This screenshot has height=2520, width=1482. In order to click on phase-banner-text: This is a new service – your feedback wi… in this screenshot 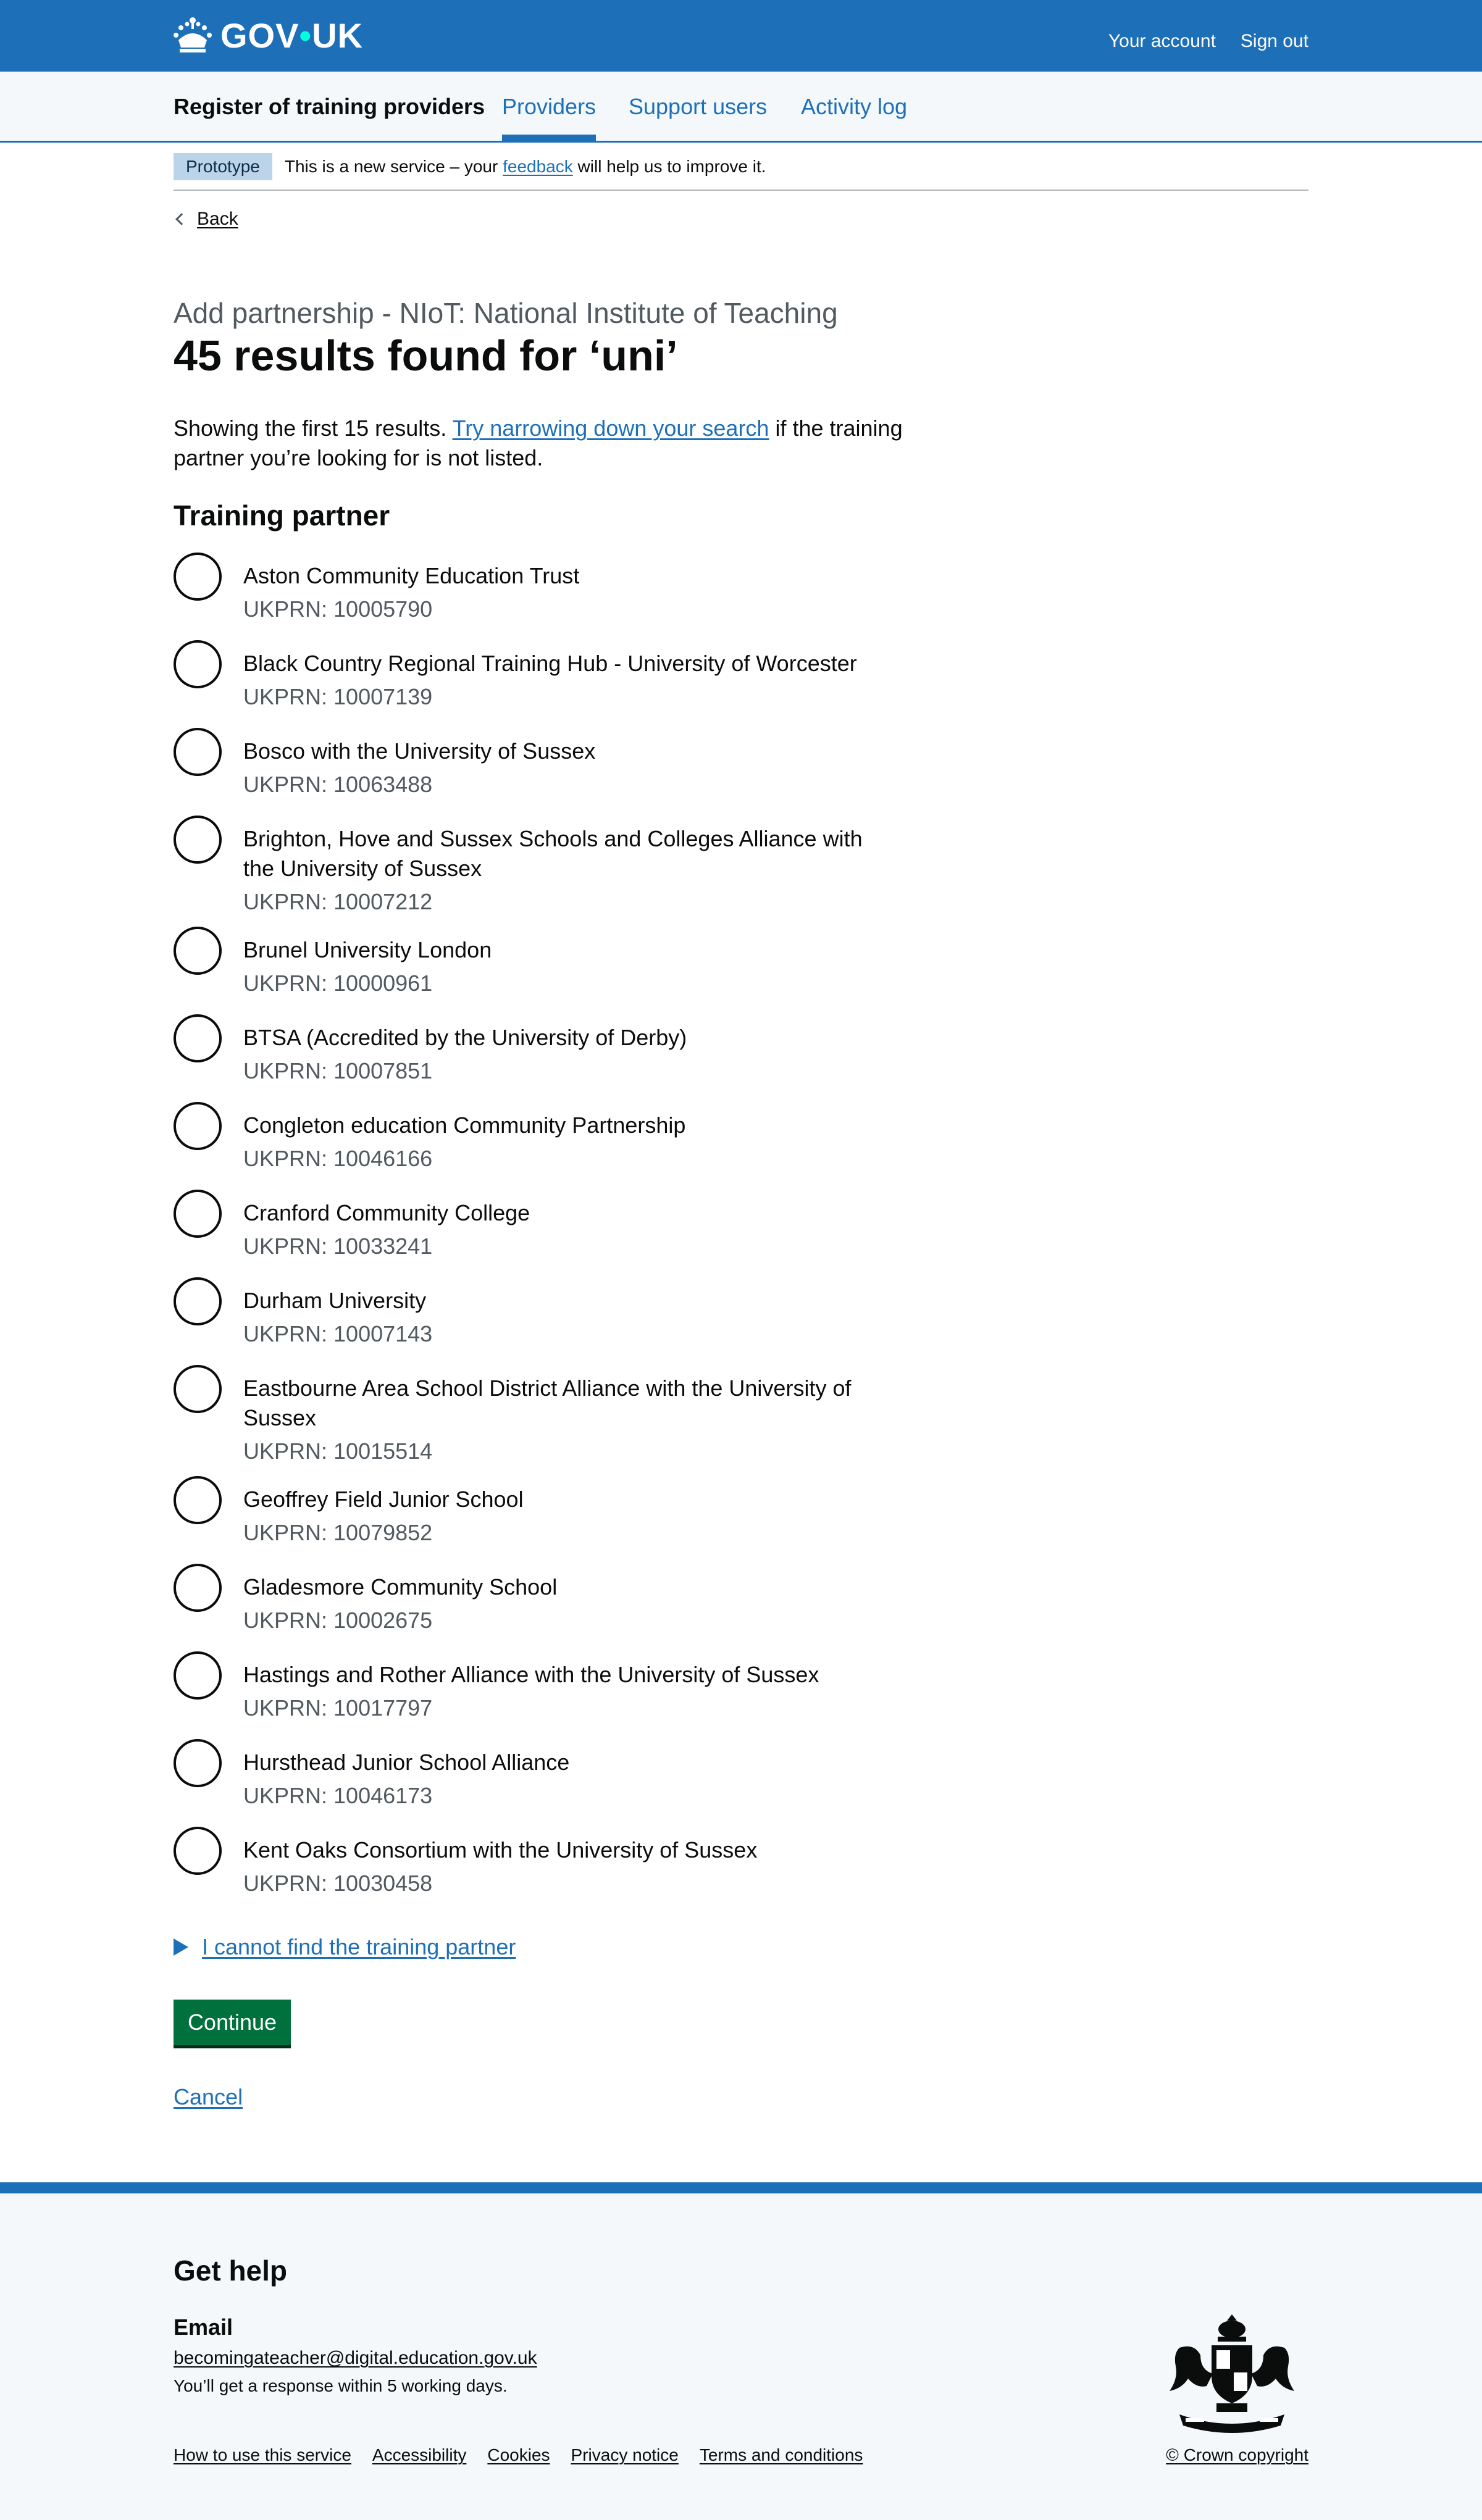, I will do `click(525, 166)`.